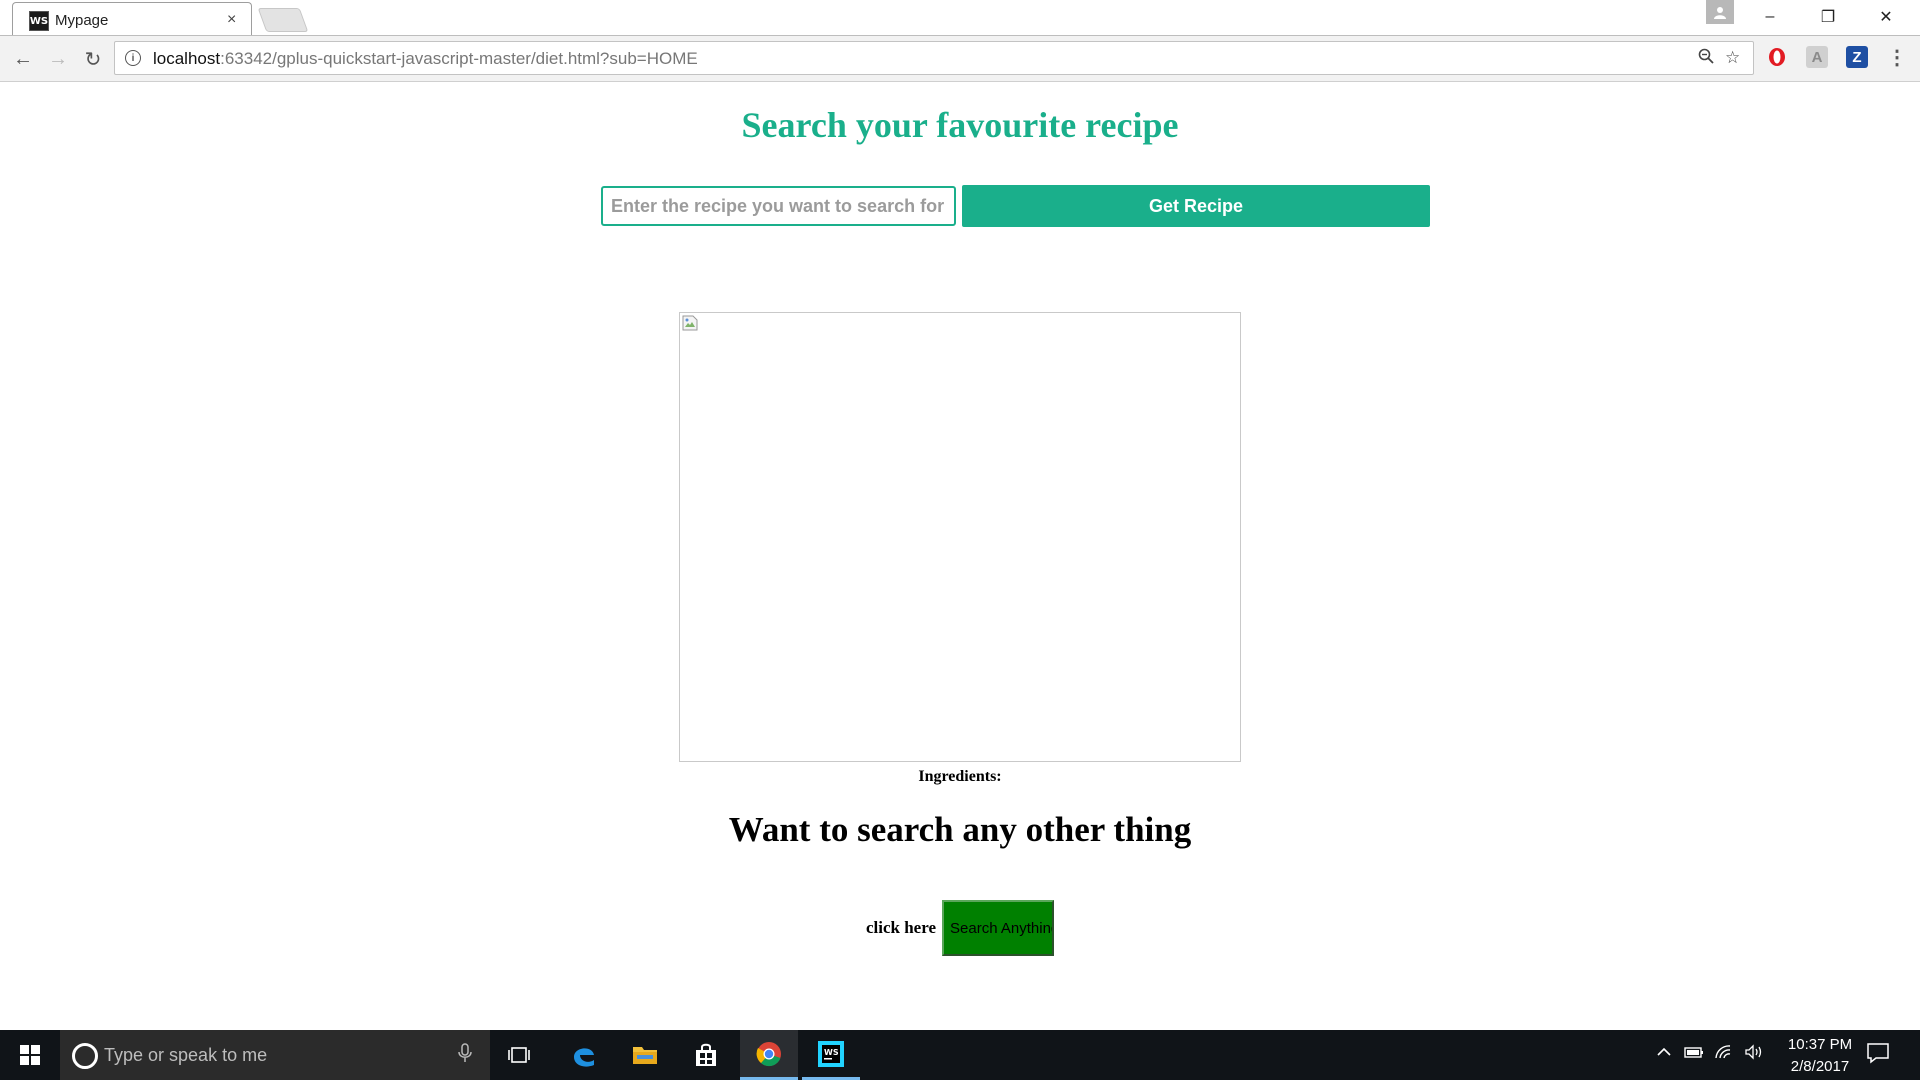  I want to click on wifi-icon, so click(1723, 1054).